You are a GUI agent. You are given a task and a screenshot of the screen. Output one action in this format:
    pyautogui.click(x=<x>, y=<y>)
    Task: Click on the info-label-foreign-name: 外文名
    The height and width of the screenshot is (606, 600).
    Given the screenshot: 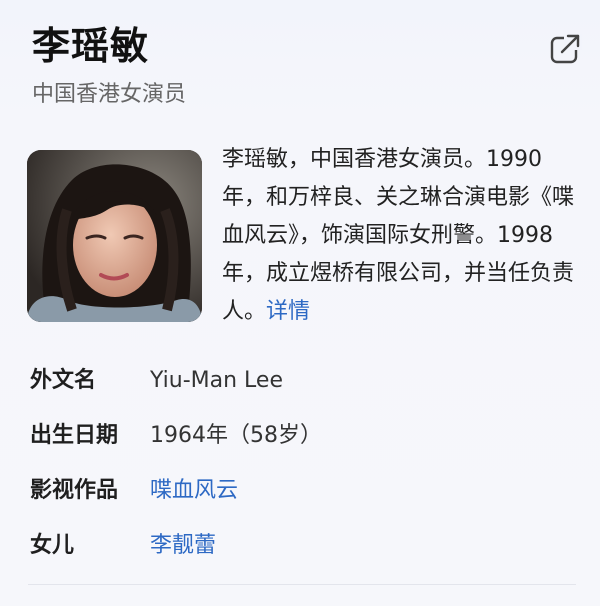 What is the action you would take?
    pyautogui.click(x=63, y=380)
    